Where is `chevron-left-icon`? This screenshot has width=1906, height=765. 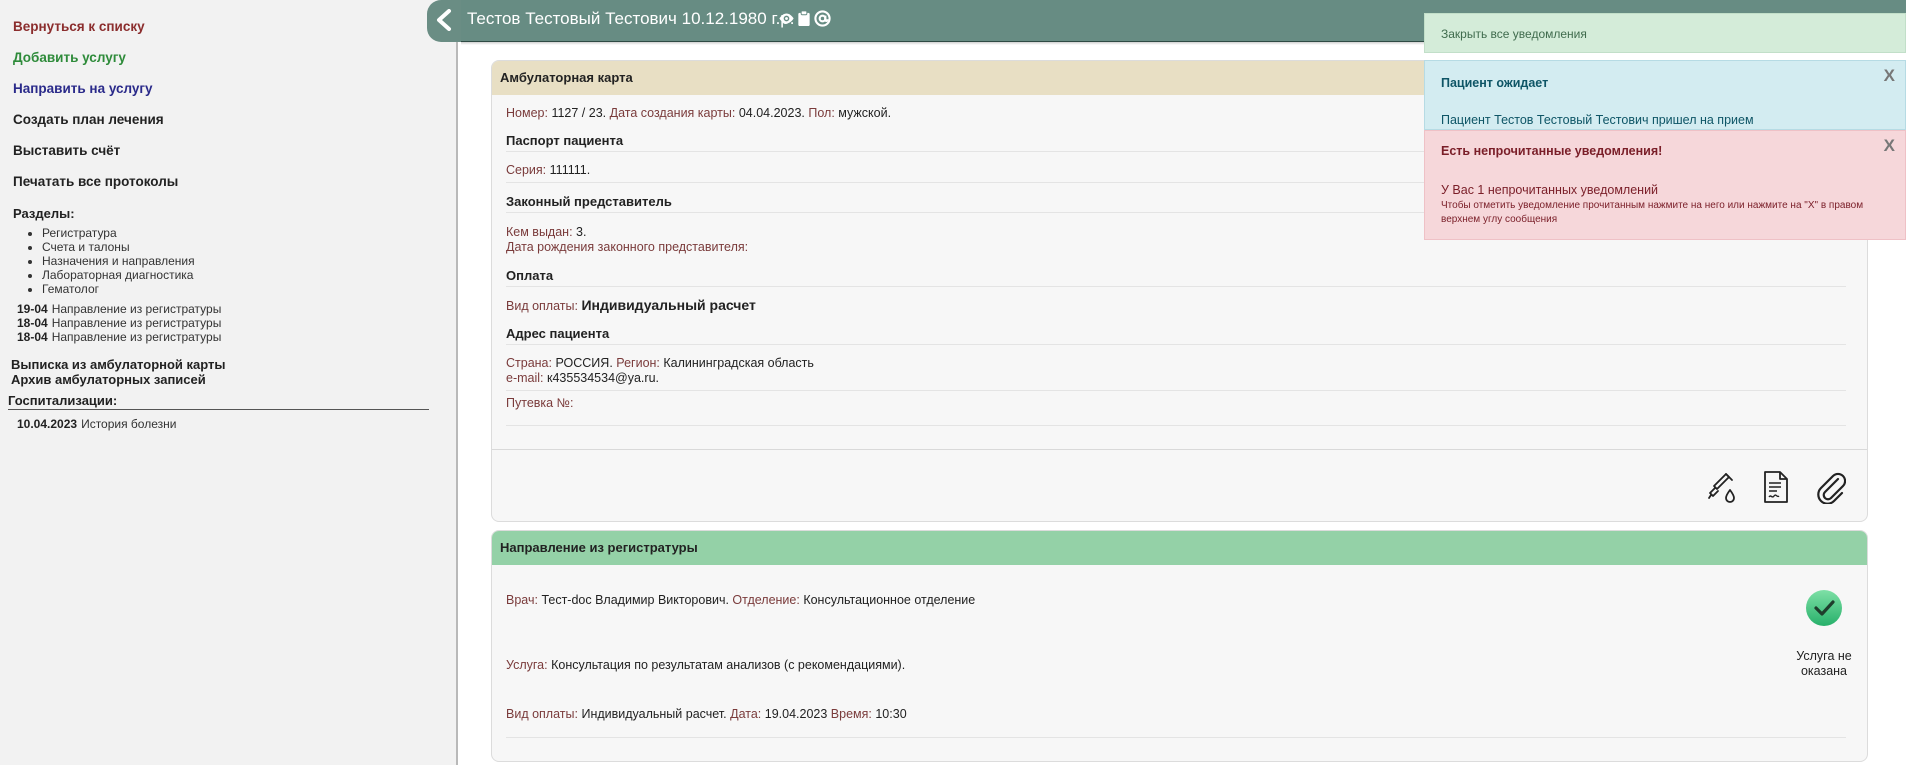
chevron-left-icon is located at coordinates (444, 20).